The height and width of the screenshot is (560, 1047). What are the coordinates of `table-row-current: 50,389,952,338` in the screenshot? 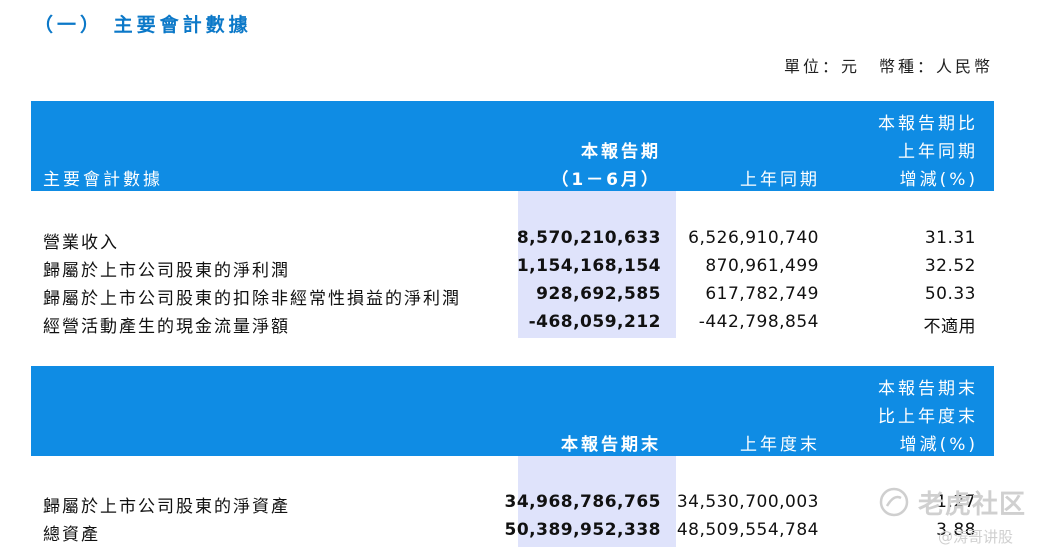 It's located at (582, 530).